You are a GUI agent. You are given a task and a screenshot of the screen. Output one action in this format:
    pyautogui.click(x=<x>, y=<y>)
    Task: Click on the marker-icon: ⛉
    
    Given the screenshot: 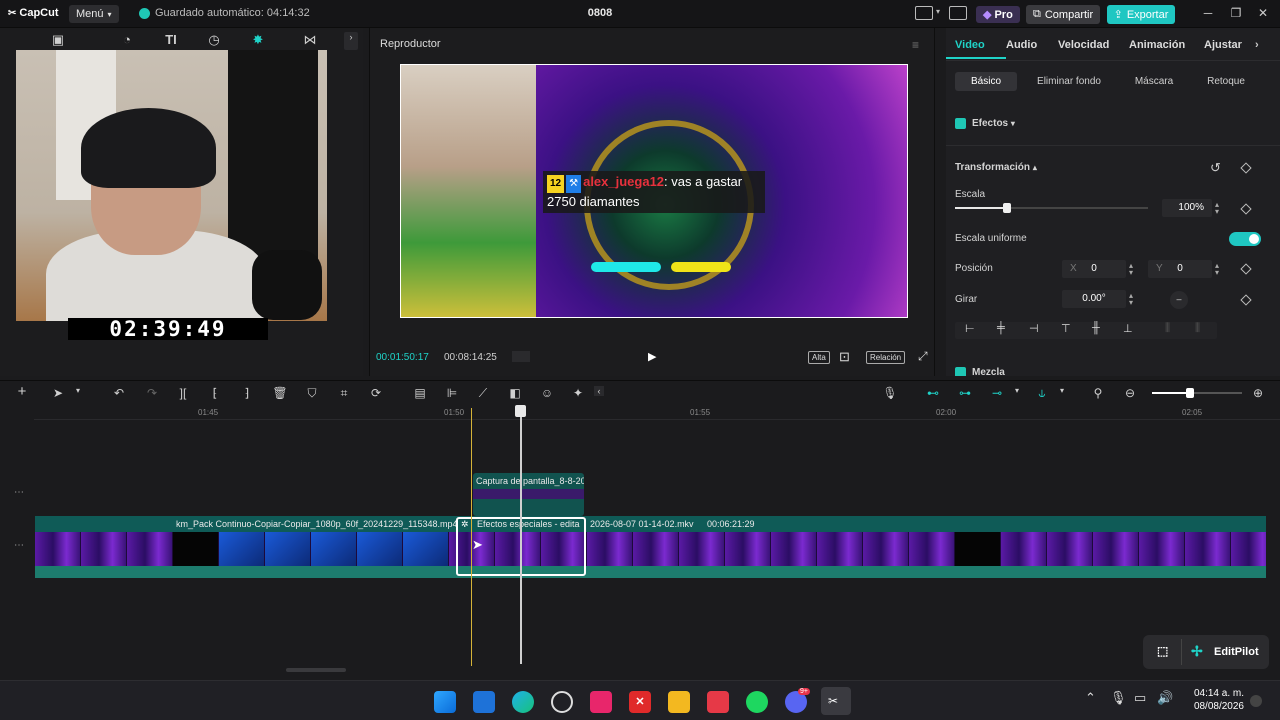 What is the action you would take?
    pyautogui.click(x=312, y=393)
    